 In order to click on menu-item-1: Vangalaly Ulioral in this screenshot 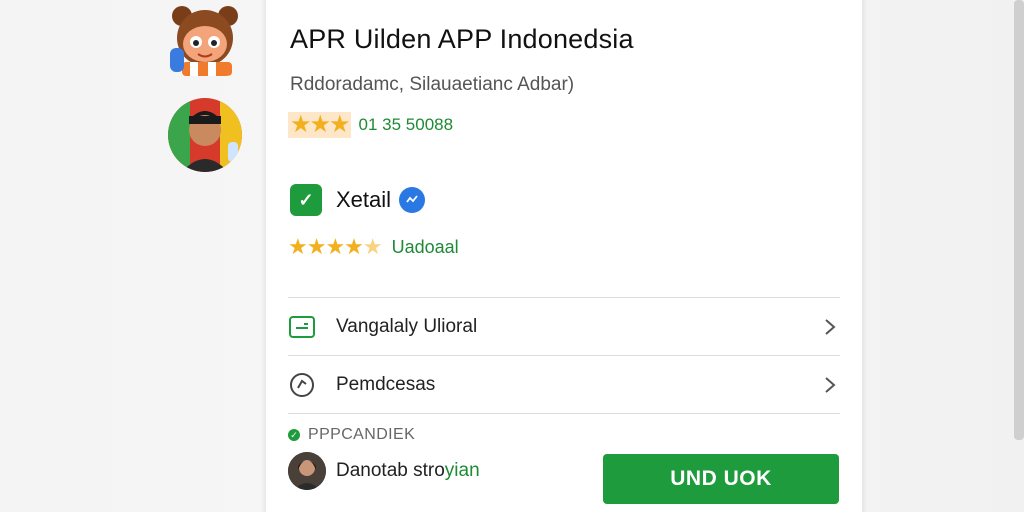, I will do `click(564, 327)`.